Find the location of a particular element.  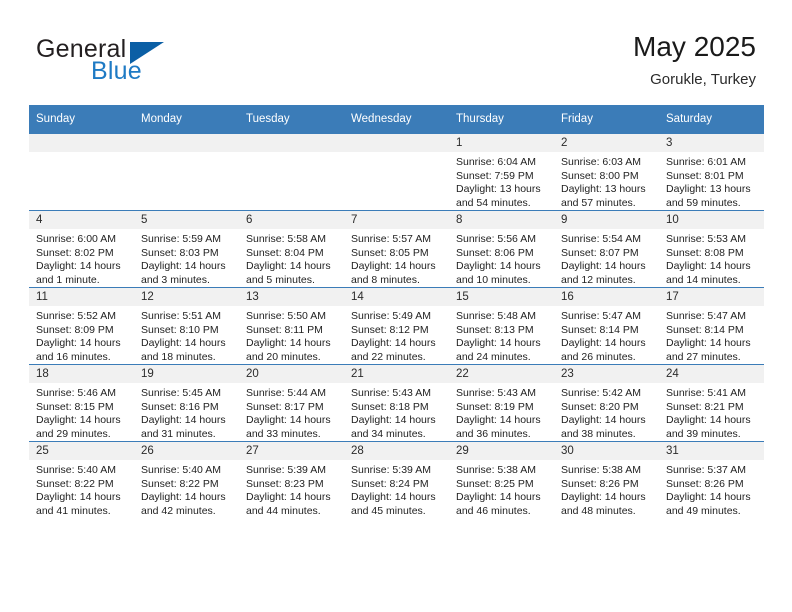

daylight-duration-line2: and 27 minutes. is located at coordinates (703, 356).